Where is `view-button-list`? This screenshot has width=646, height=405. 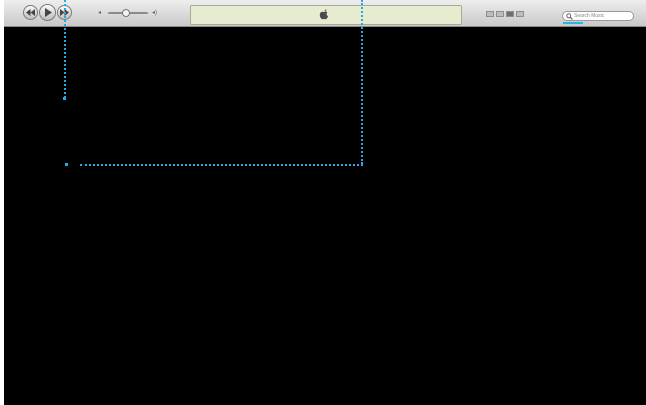 view-button-list is located at coordinates (490, 14).